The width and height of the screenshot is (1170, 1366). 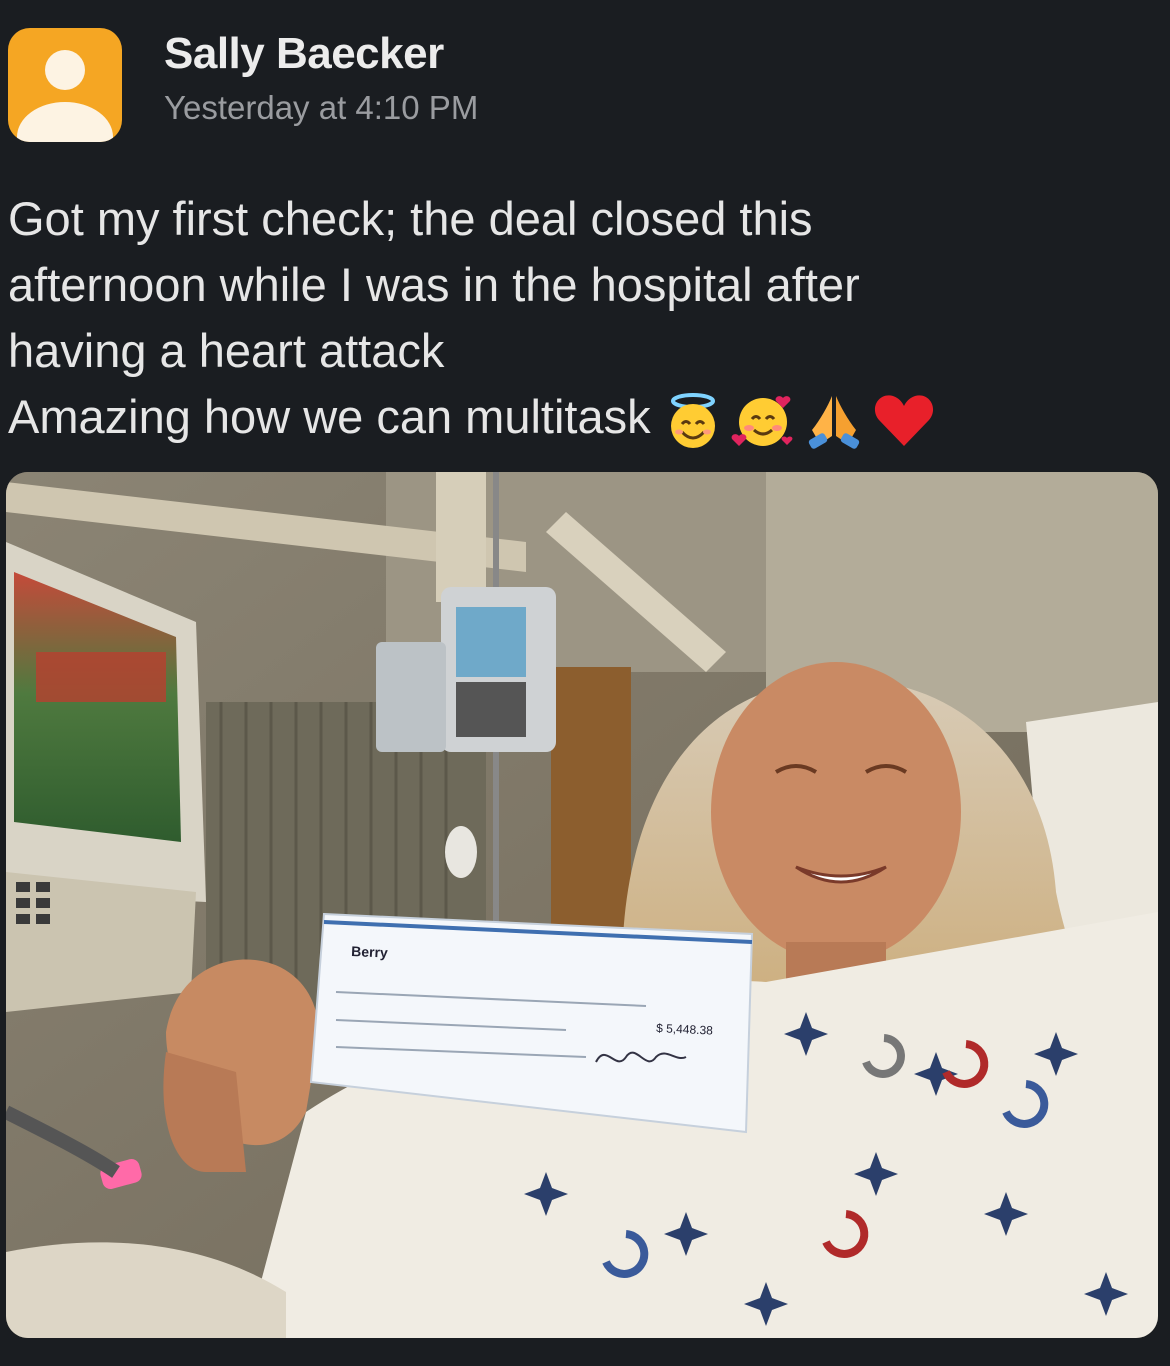 I want to click on folded-hands-icon, so click(x=833, y=422).